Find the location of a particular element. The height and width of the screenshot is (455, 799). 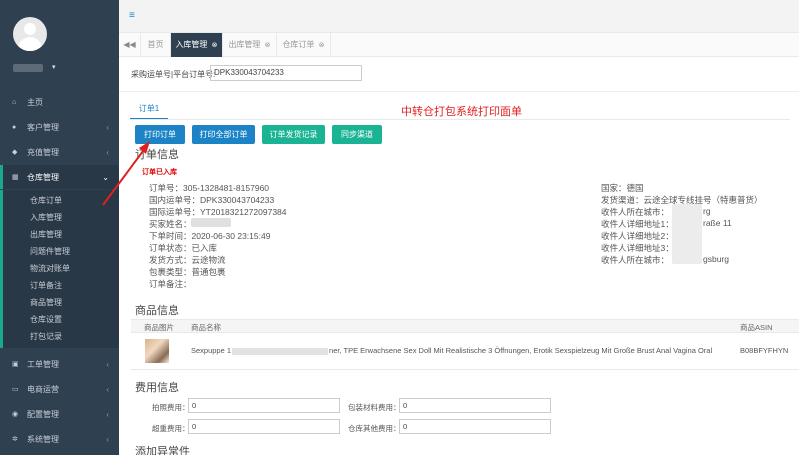

gear-icon: ✲ is located at coordinates (15, 439).